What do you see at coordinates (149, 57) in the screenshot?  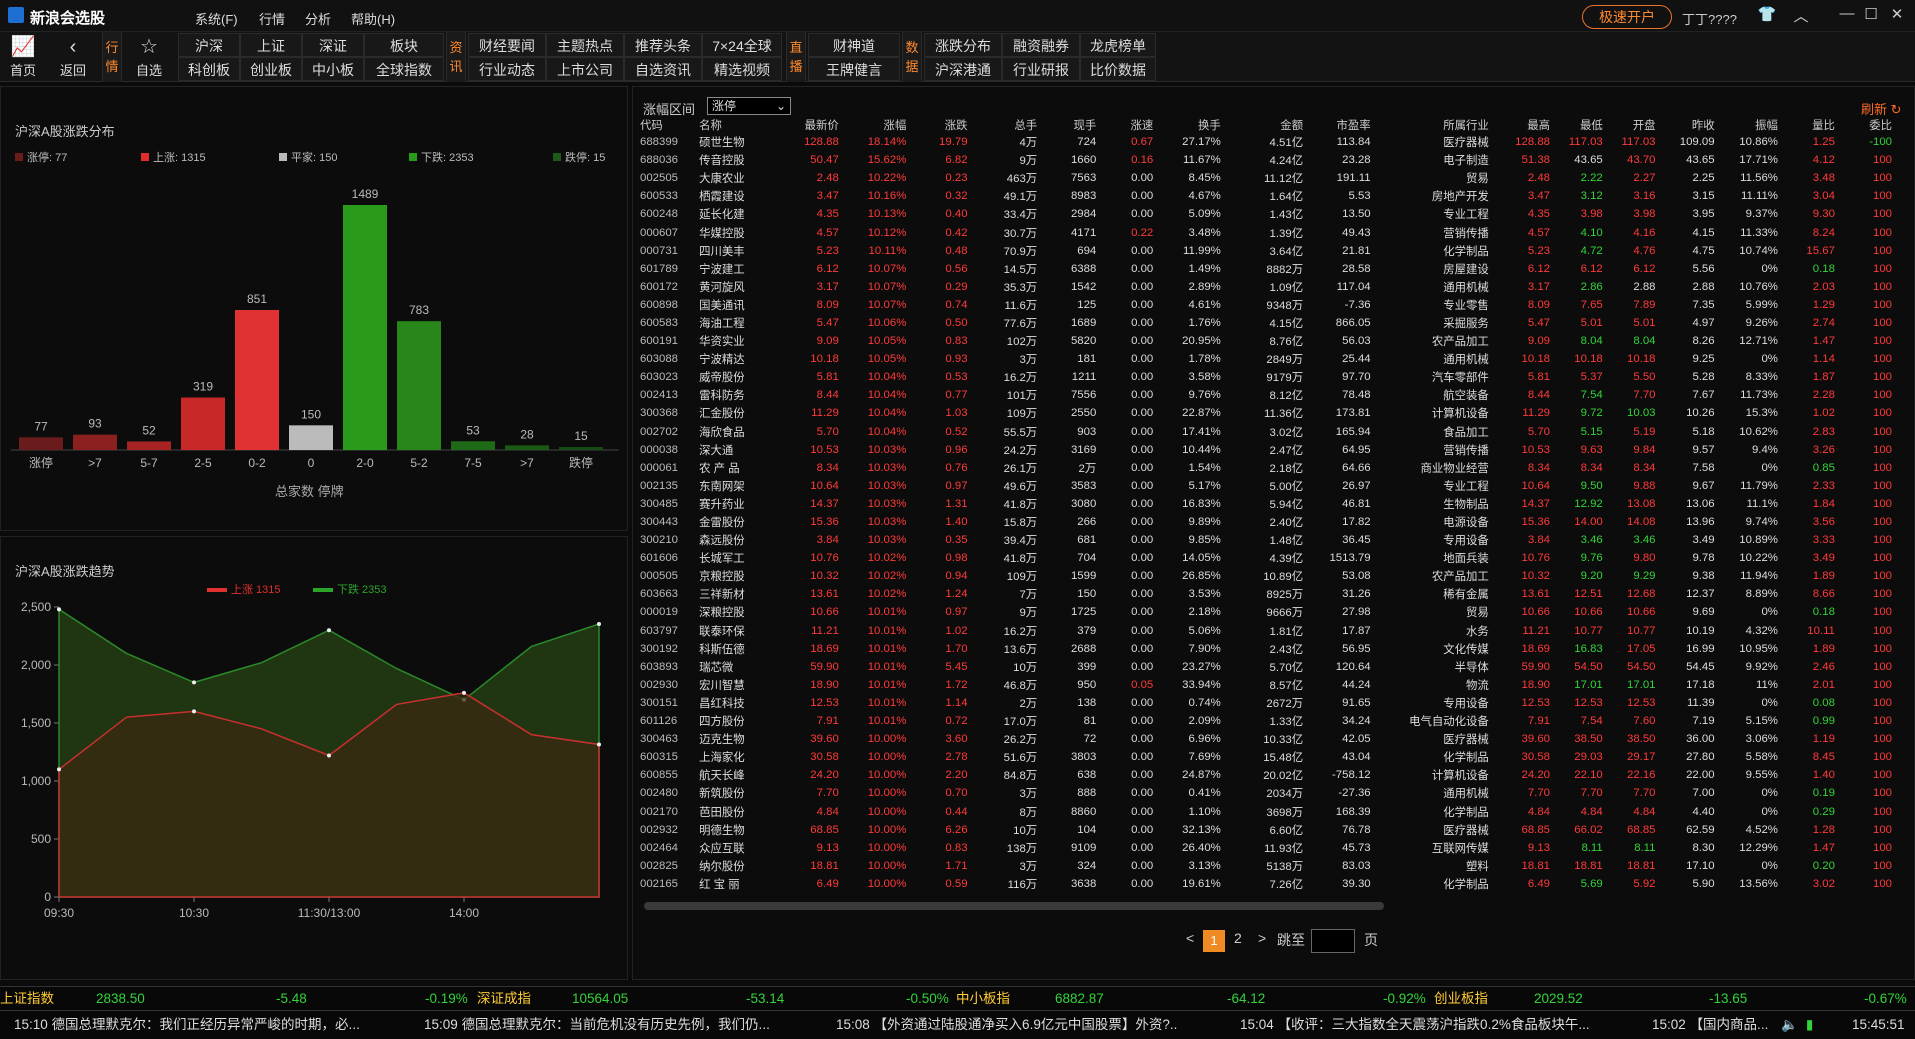 I see `watchlist-button: ☆ 自选` at bounding box center [149, 57].